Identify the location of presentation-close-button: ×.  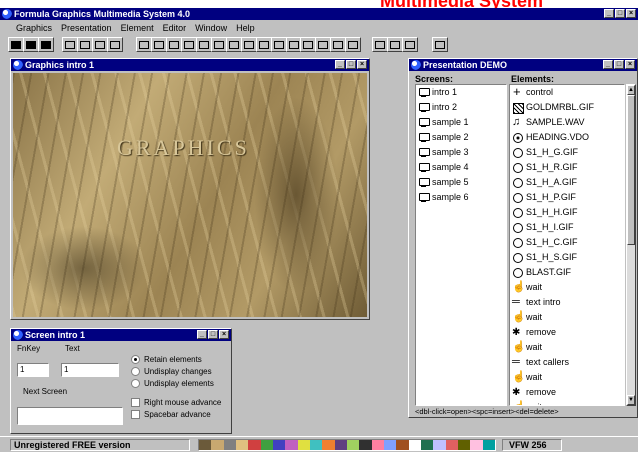
(630, 64).